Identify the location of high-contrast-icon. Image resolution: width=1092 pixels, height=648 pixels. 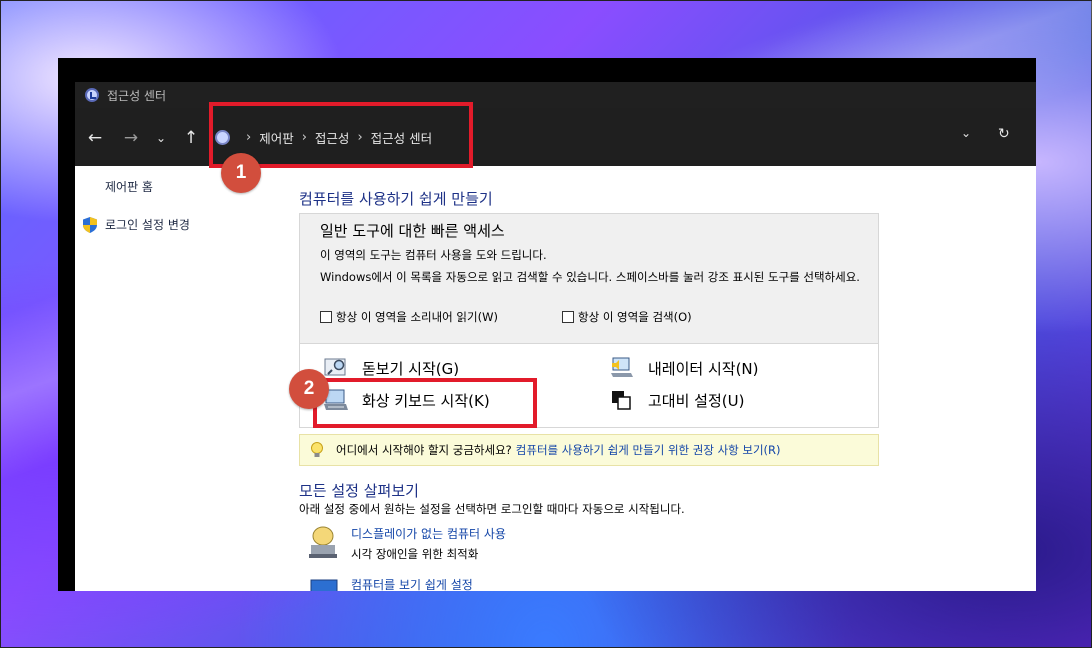
(622, 400).